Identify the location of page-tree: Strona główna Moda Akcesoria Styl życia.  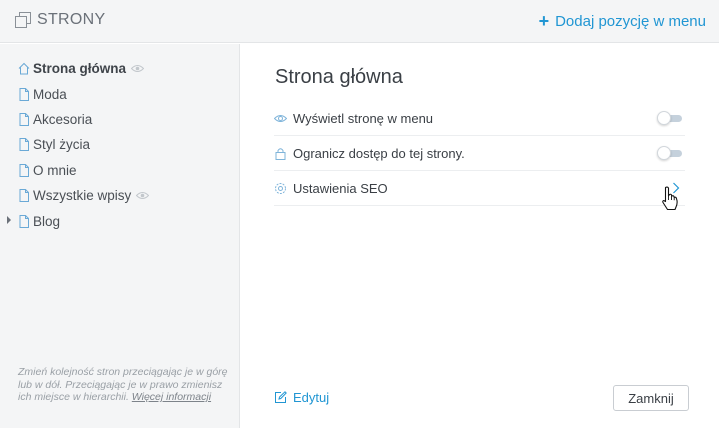
(120, 145).